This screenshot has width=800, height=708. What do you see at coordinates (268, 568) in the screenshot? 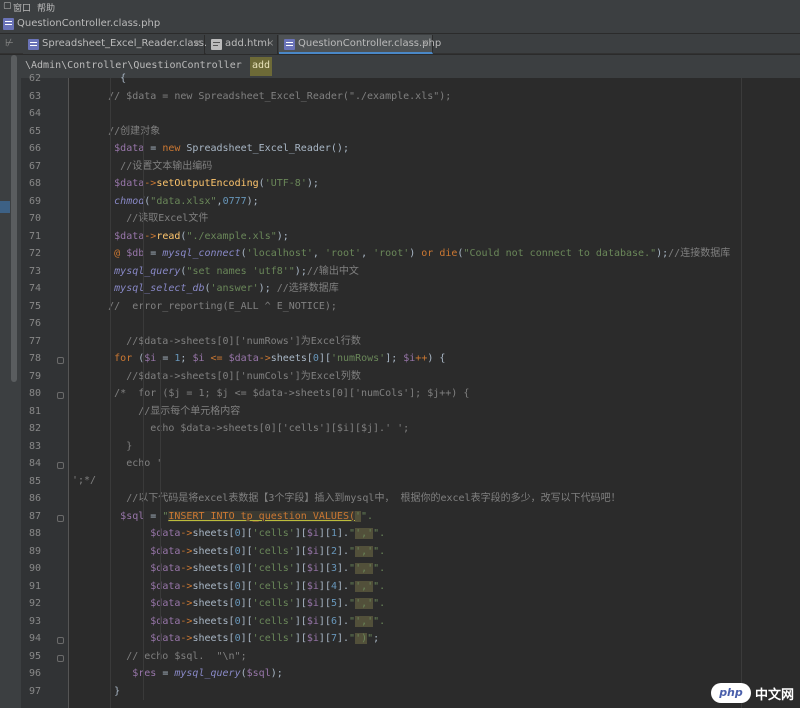
I see `code-line: $data->sheets[0]['cells'][$i][3]."','".` at bounding box center [268, 568].